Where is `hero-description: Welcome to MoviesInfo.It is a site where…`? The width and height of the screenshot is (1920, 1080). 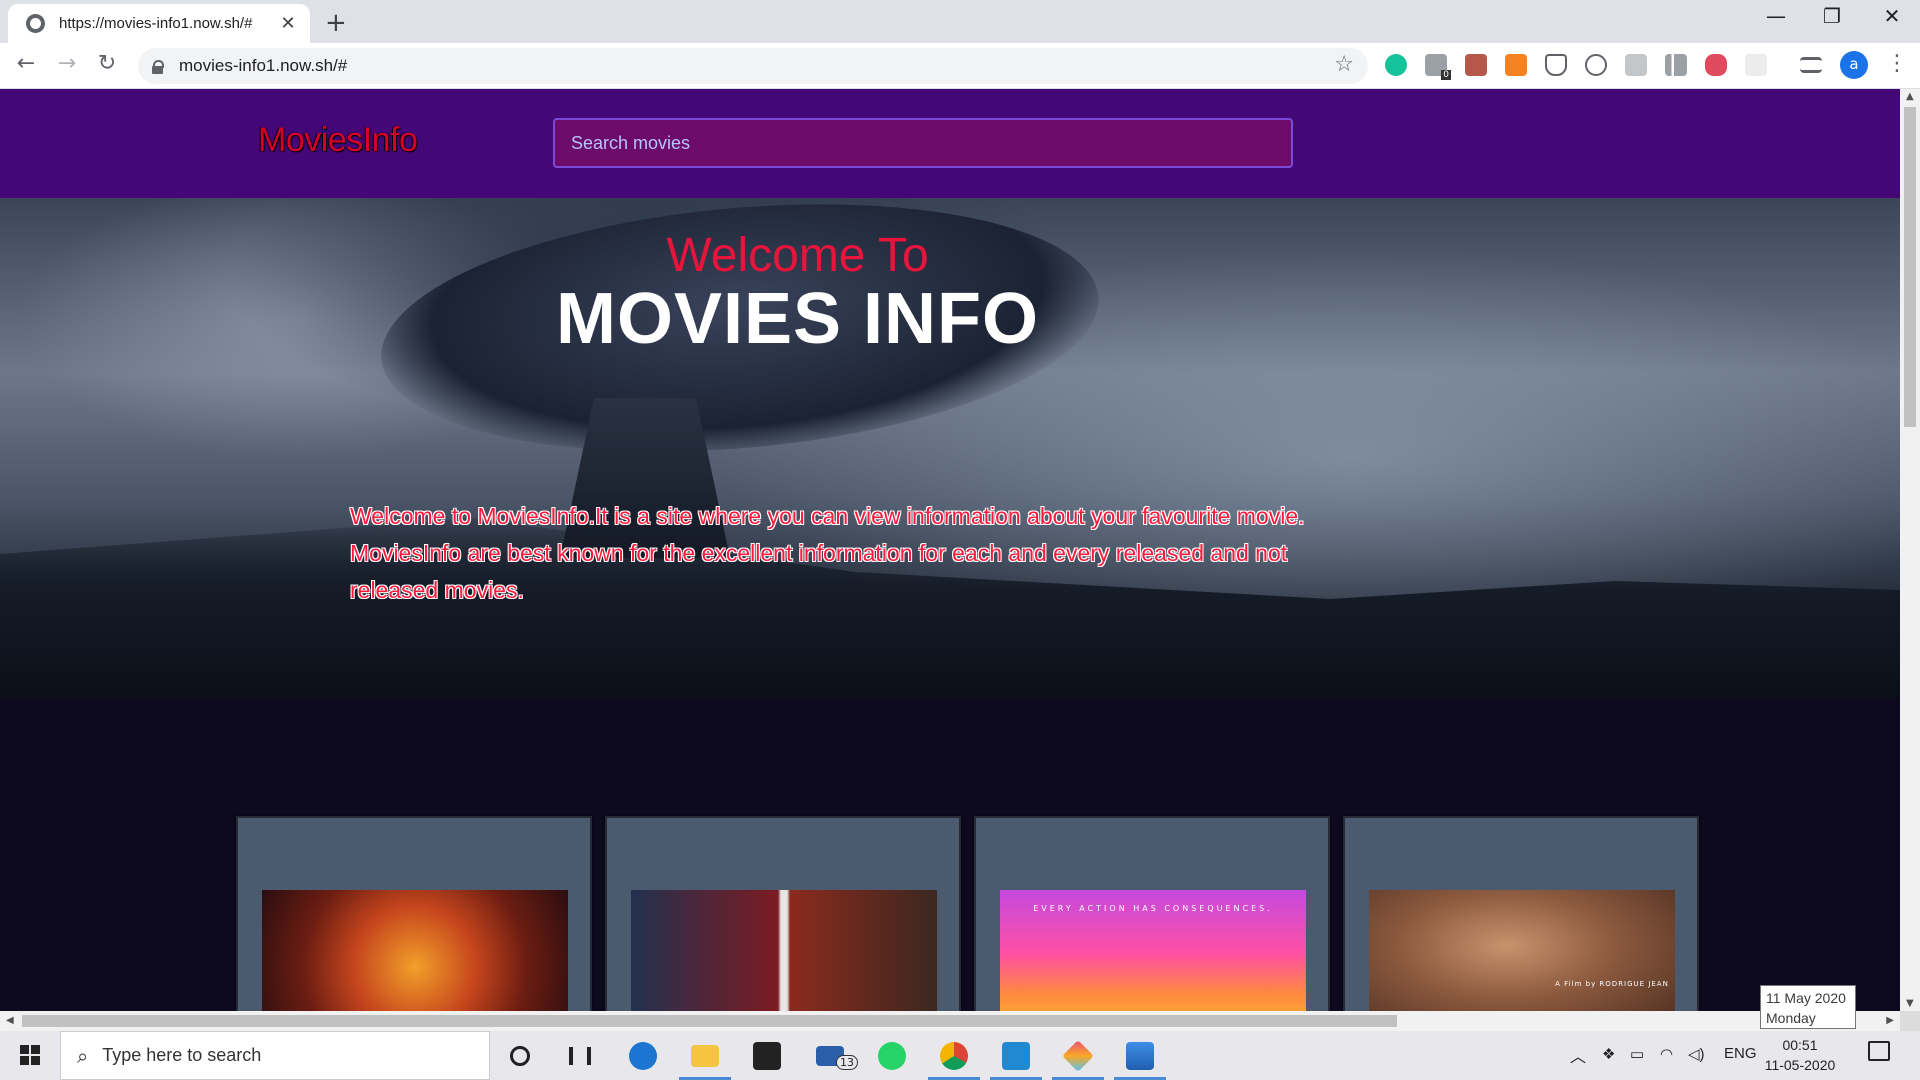
hero-description: Welcome to MoviesInfo.It is a site where… is located at coordinates (827, 553).